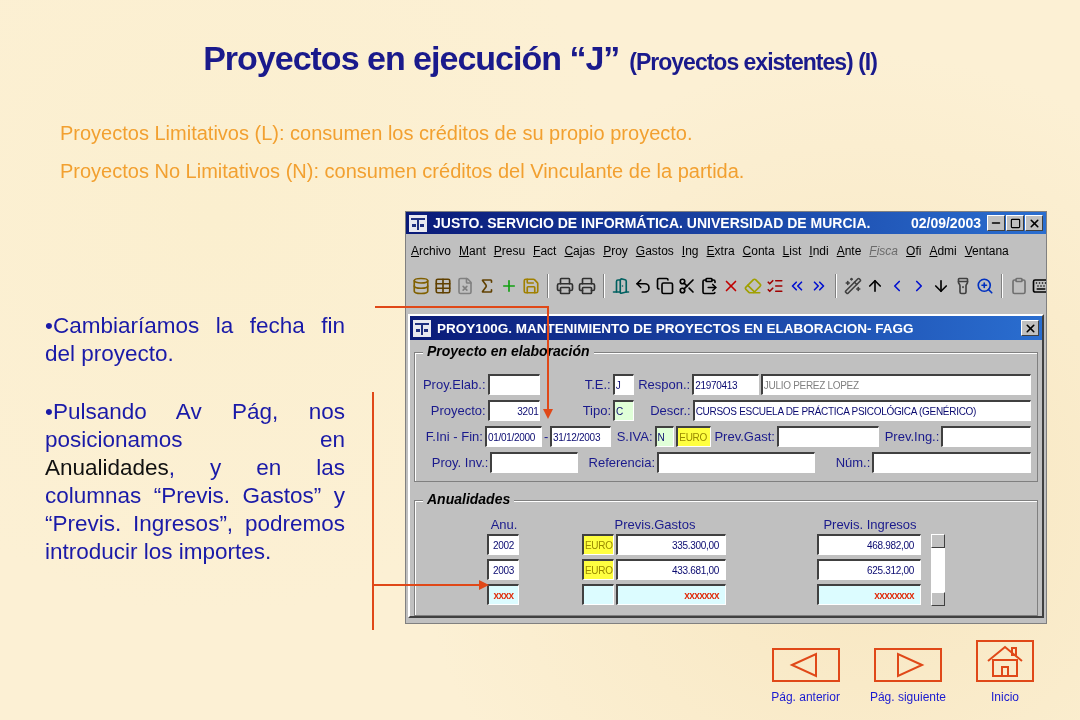 Image resolution: width=1080 pixels, height=720 pixels. I want to click on text-field: 3201, so click(514, 410).